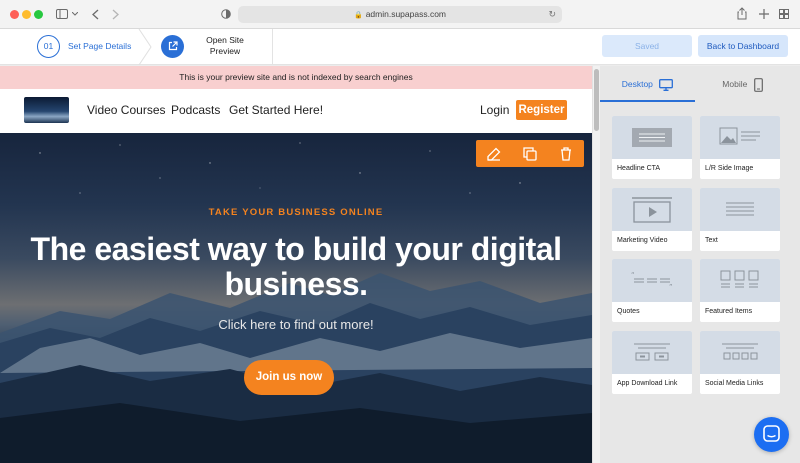  Describe the element at coordinates (647, 46) in the screenshot. I see `saved-button: Saved` at that location.